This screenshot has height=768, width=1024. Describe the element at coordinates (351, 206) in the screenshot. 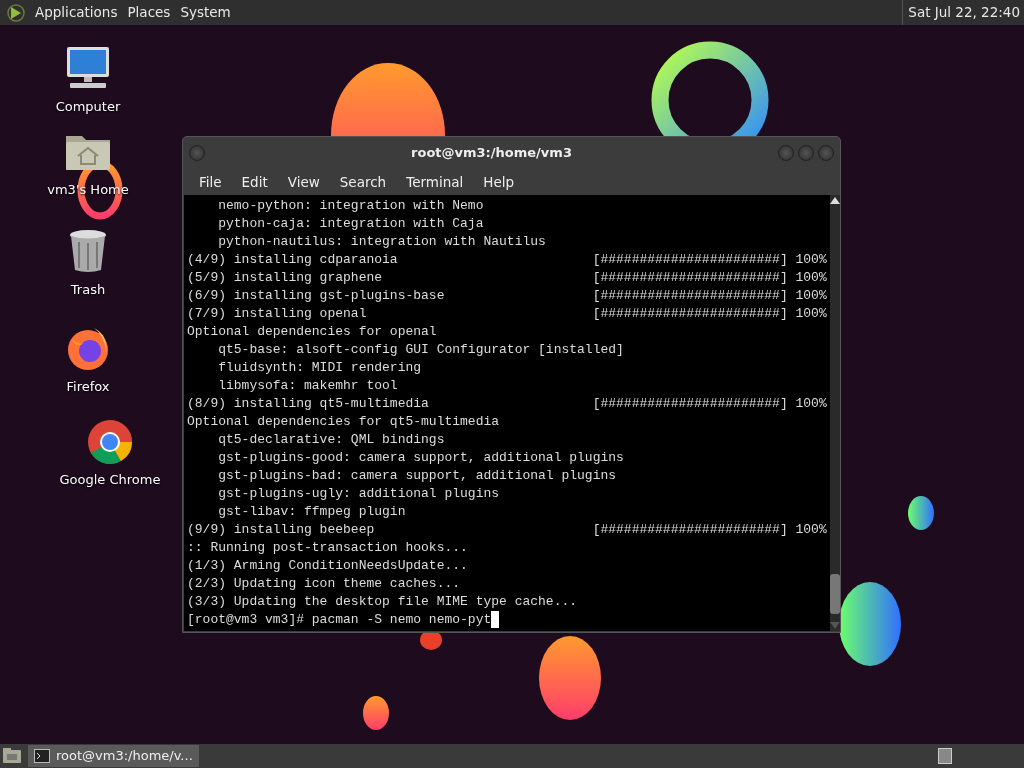

I see `terminal-line: nemo-python: integration with Nemo` at that location.